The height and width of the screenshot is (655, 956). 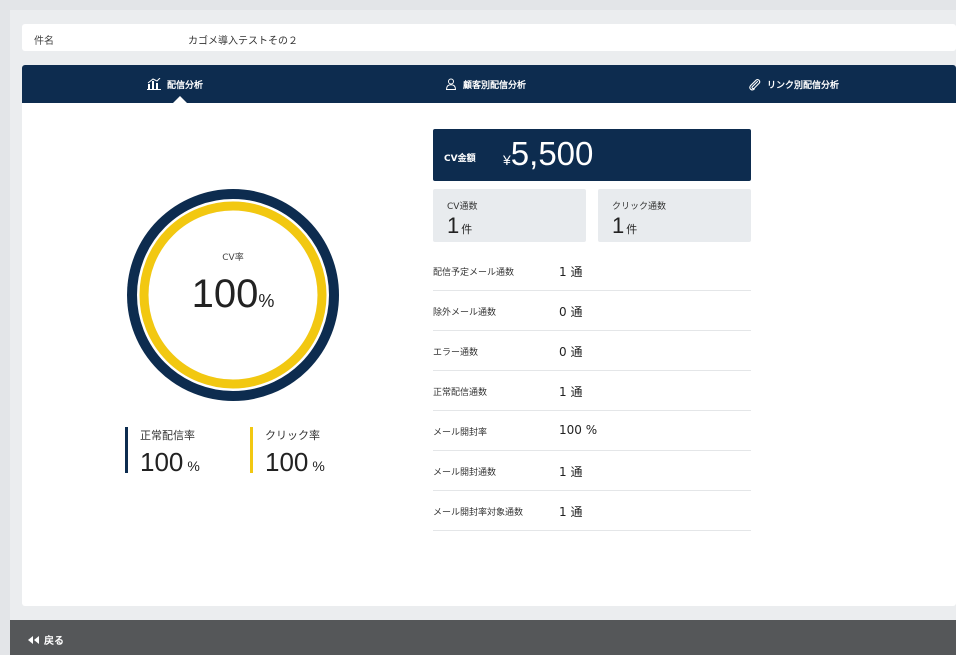 What do you see at coordinates (453, 225) in the screenshot?
I see `cv-count-number: 1` at bounding box center [453, 225].